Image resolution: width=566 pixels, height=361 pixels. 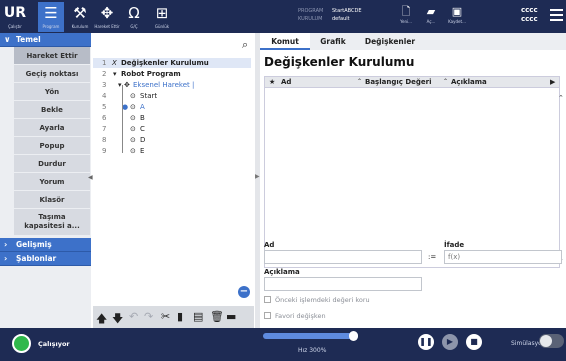 I want to click on speed-slider, so click(x=310, y=336).